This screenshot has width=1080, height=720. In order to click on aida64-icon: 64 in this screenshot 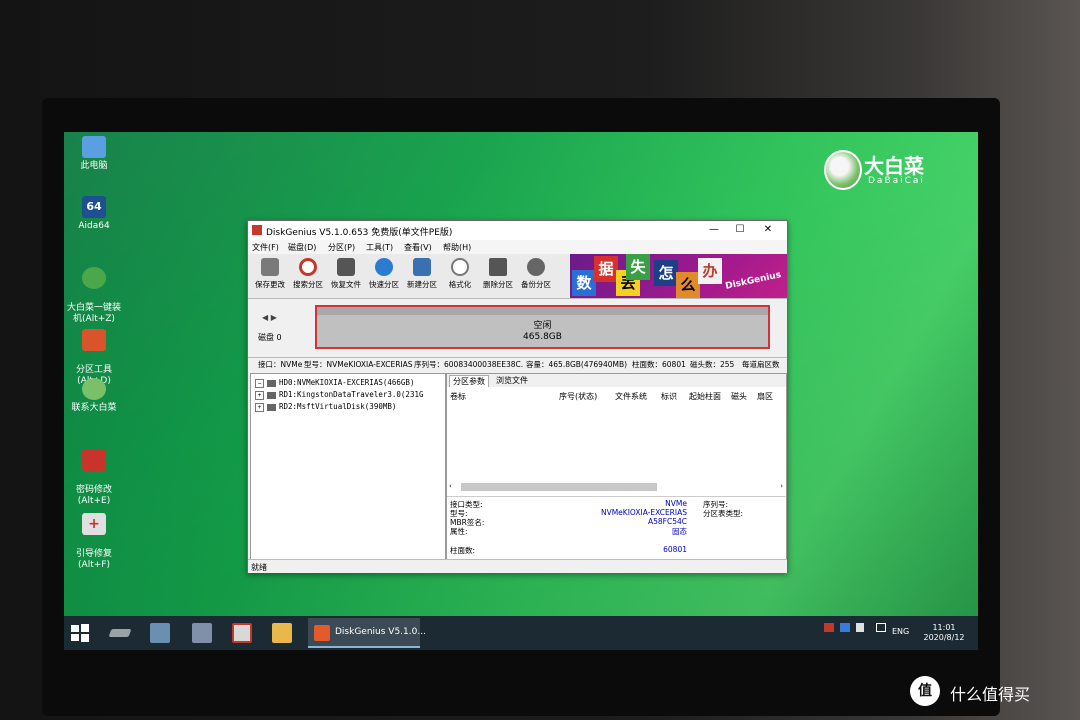, I will do `click(94, 207)`.